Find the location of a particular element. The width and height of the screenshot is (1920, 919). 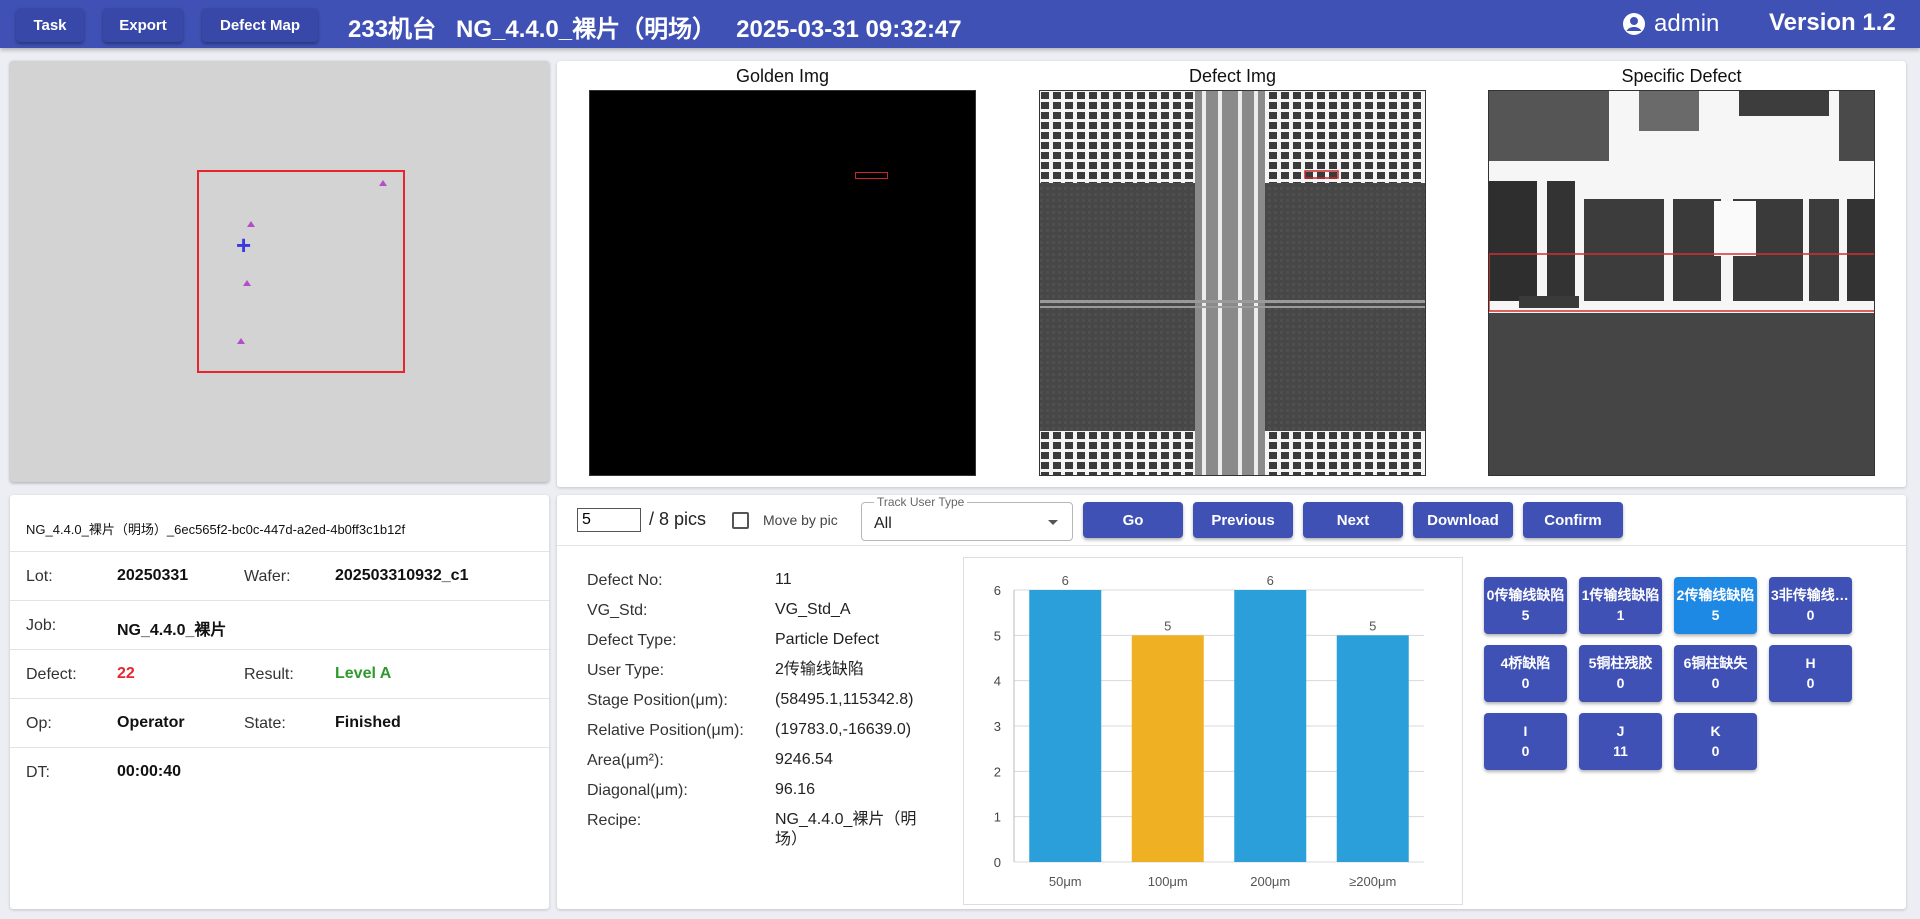

specific-defect-title: Specific Defect is located at coordinates (1681, 76).